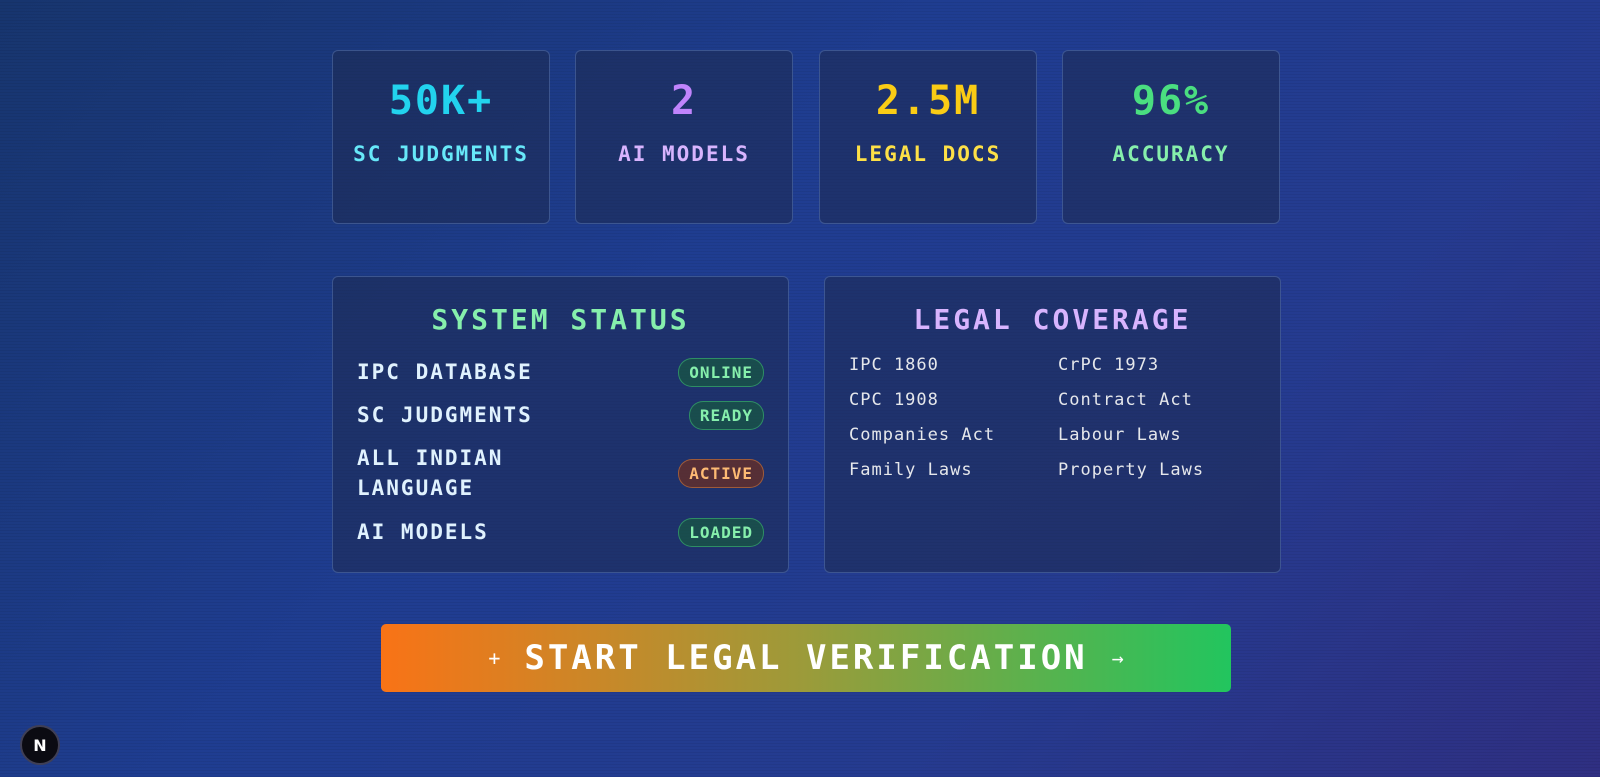 This screenshot has width=1600, height=777. I want to click on status-badge: ONLINE, so click(721, 372).